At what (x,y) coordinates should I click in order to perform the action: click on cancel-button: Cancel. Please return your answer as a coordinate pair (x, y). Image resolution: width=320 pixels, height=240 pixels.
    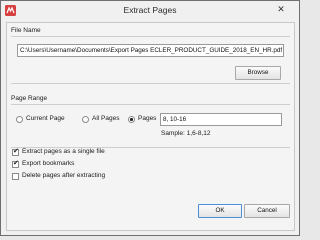
    Looking at the image, I should click on (267, 211).